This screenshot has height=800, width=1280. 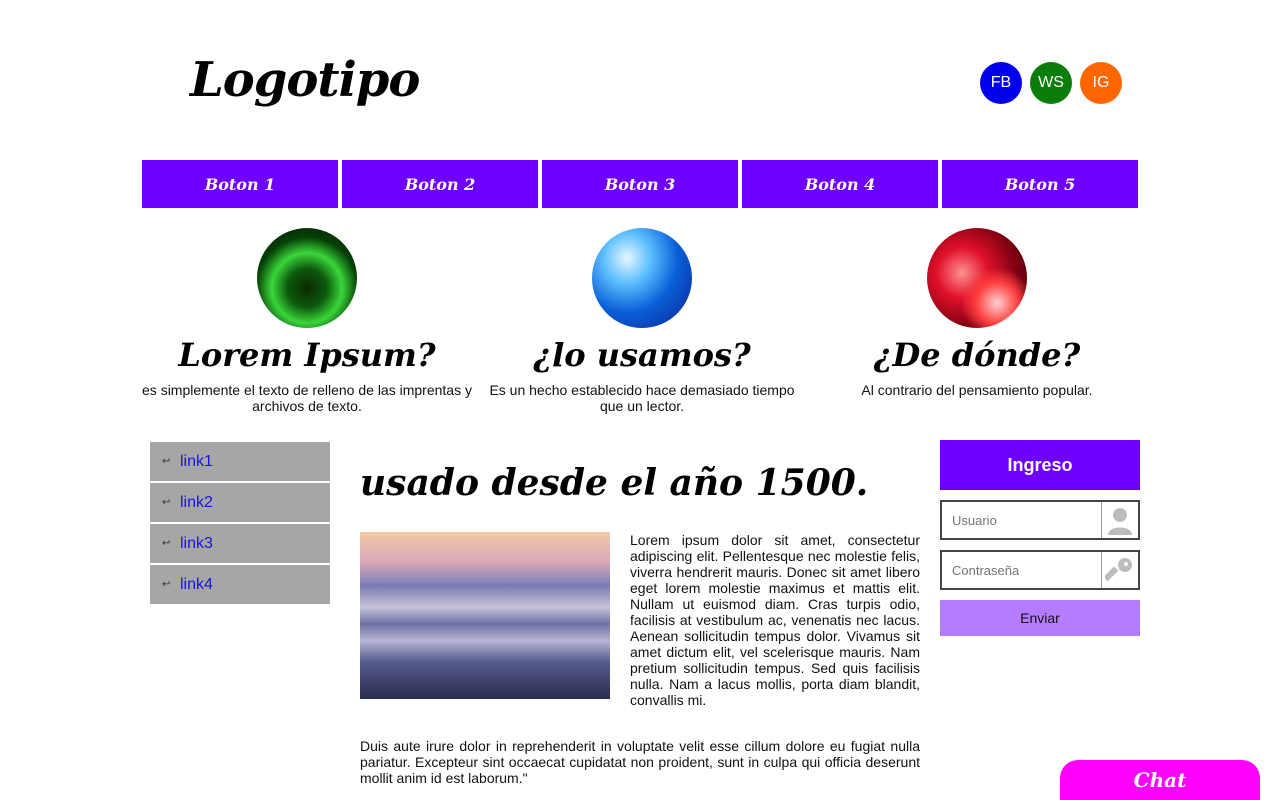 What do you see at coordinates (307, 278) in the screenshot?
I see `green-tunnel-image` at bounding box center [307, 278].